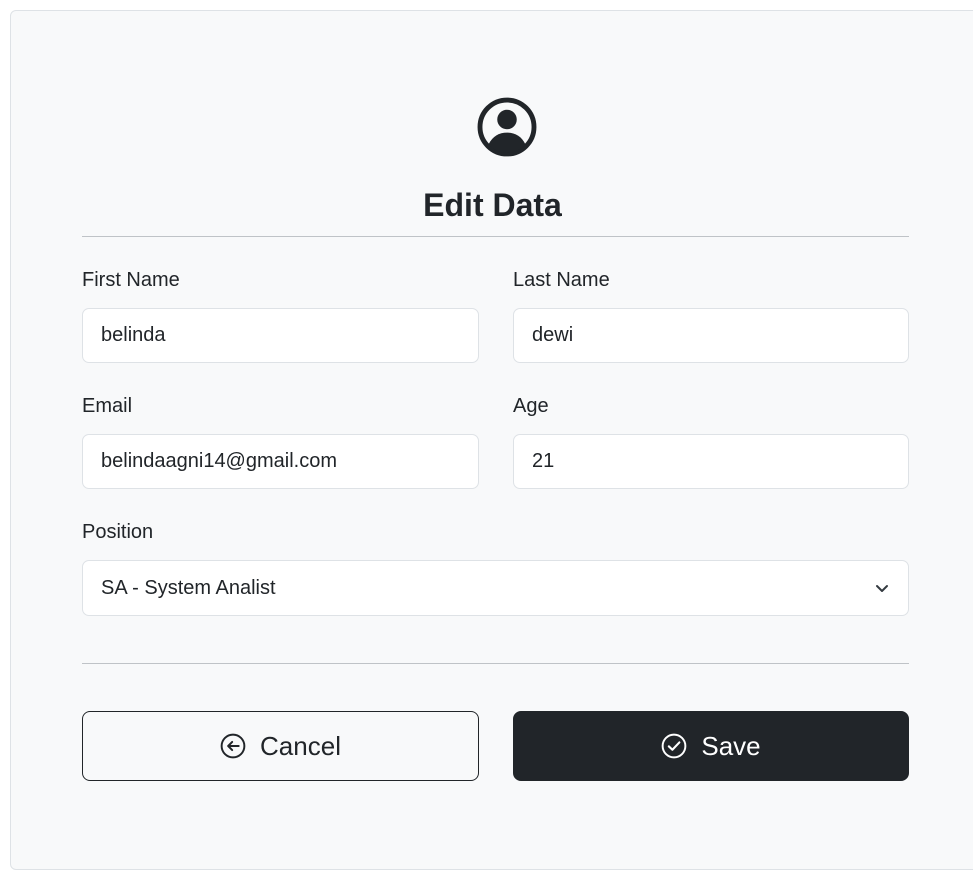 The width and height of the screenshot is (973, 870). Describe the element at coordinates (561, 280) in the screenshot. I see `last-name-label: Last Name` at that location.